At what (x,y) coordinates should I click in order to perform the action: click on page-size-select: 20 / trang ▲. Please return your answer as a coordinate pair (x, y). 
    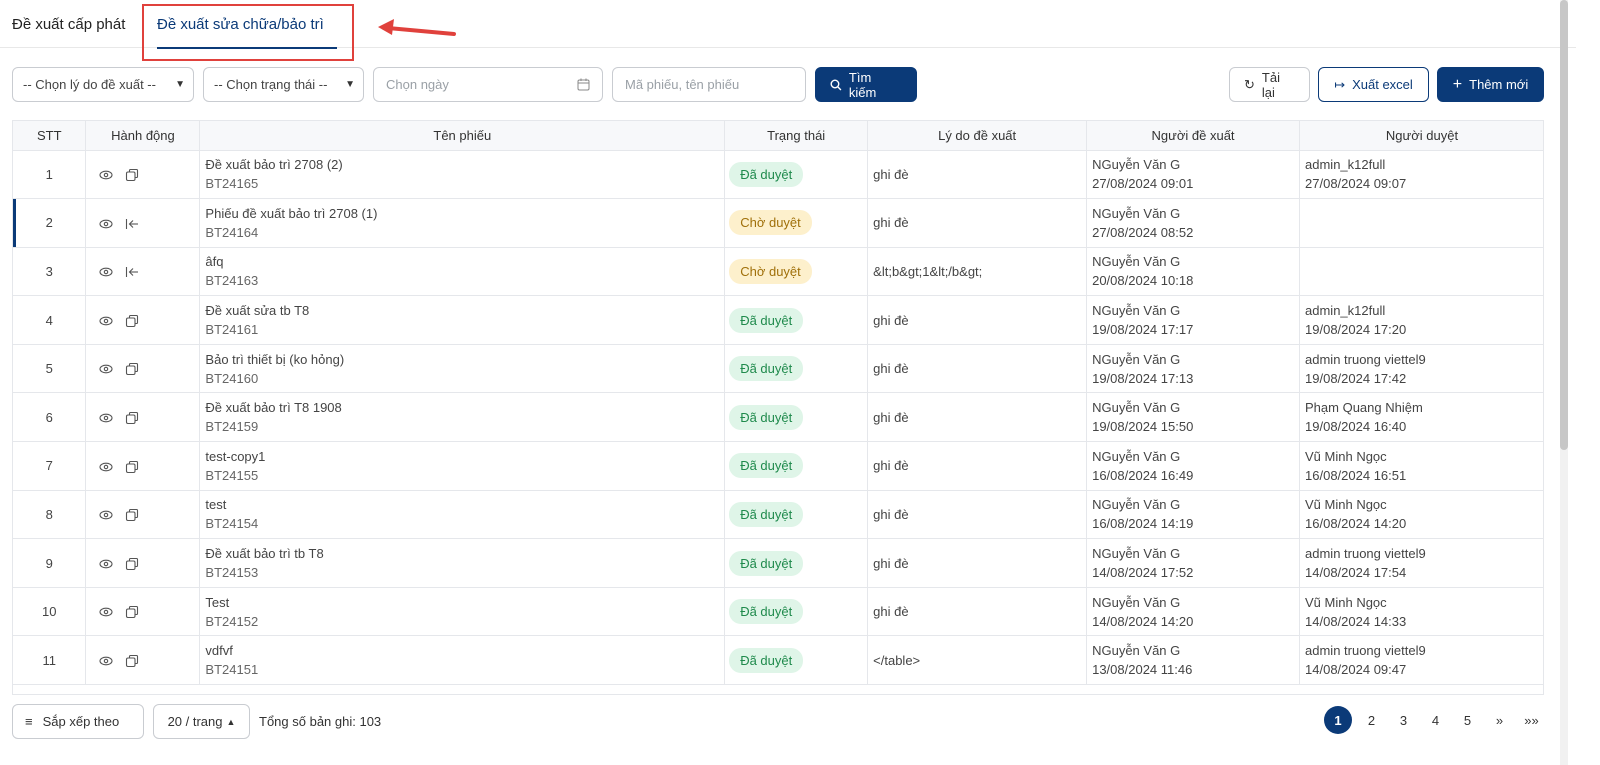
    Looking at the image, I should click on (201, 721).